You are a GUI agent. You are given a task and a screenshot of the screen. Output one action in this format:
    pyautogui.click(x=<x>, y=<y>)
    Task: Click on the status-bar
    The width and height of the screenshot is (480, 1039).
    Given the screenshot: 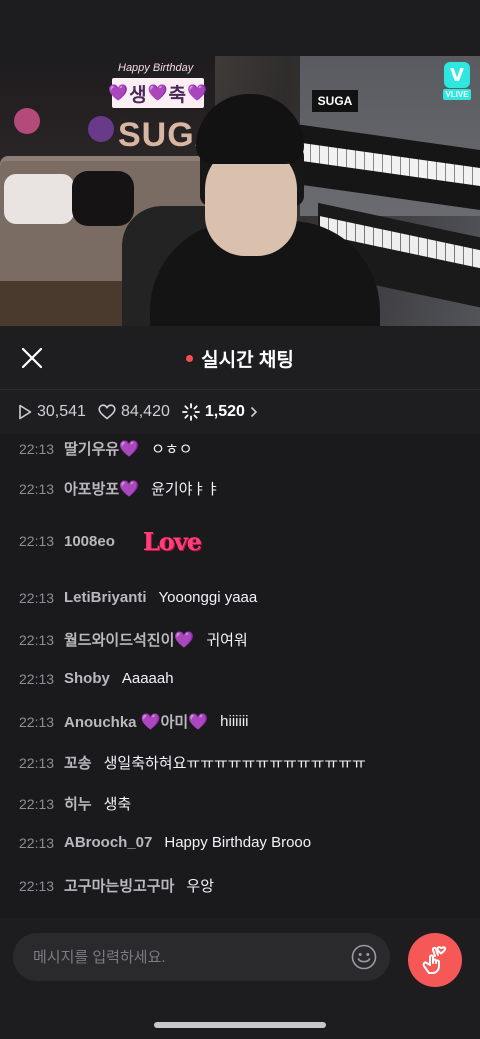 What is the action you would take?
    pyautogui.click(x=240, y=28)
    